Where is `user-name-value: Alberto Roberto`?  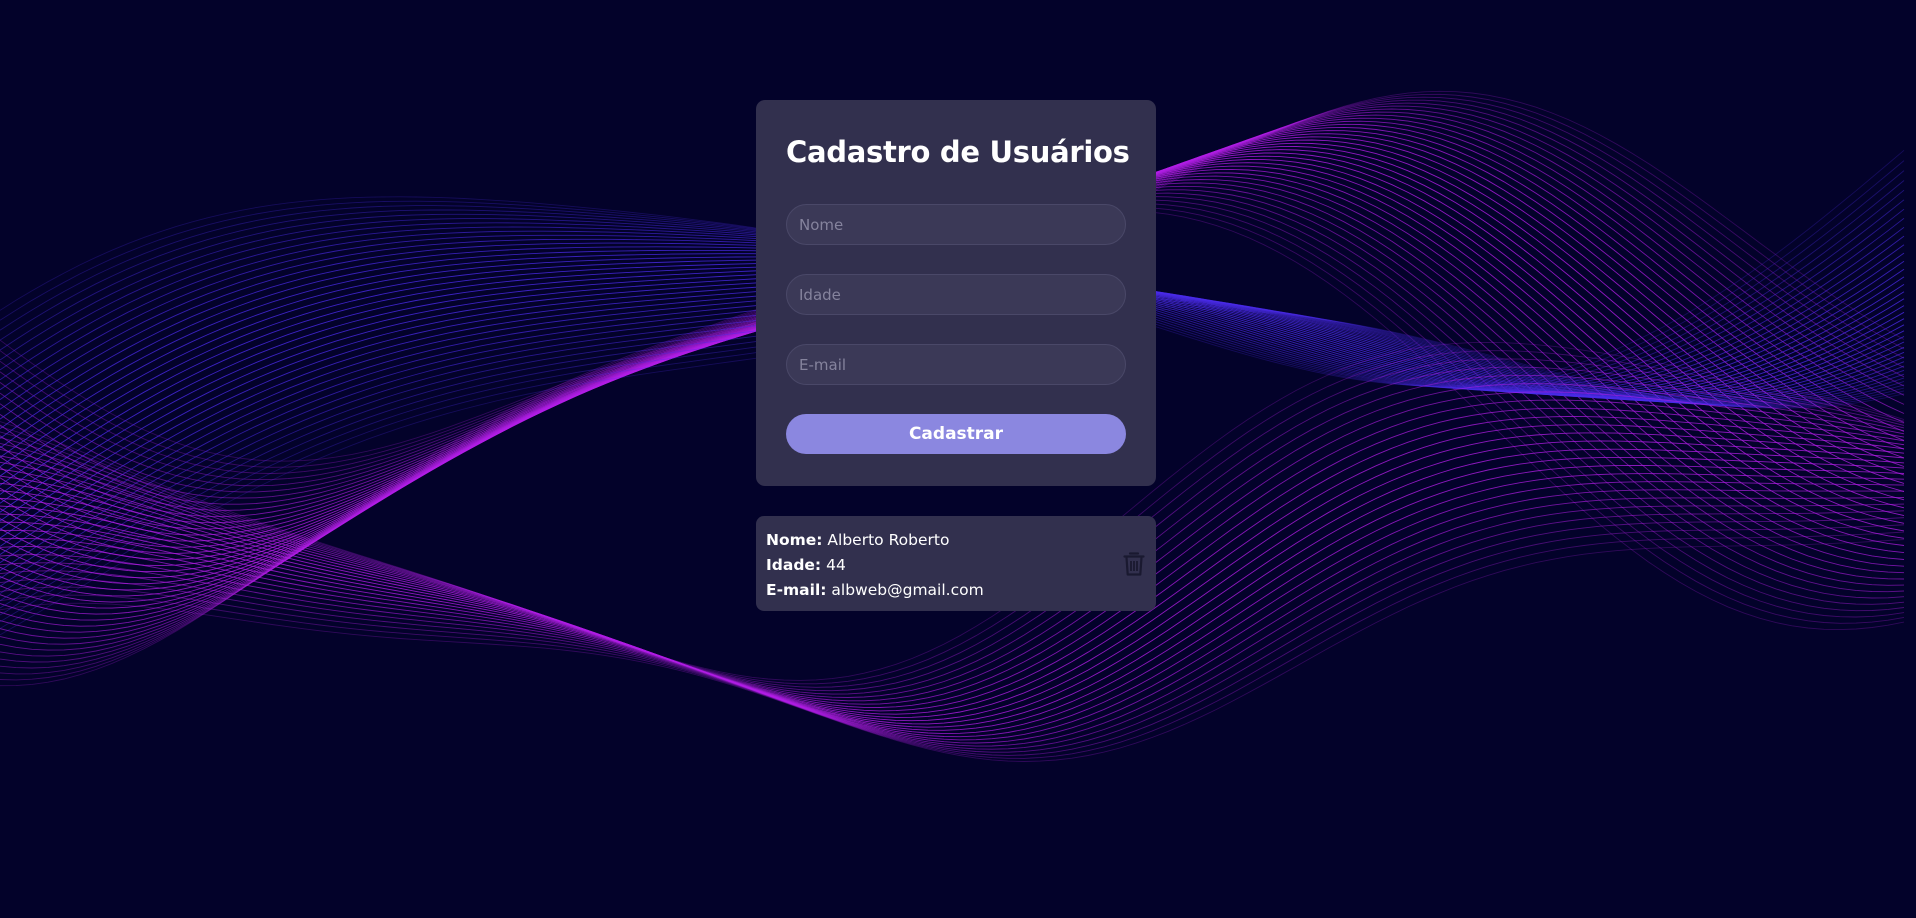
user-name-value: Alberto Roberto is located at coordinates (888, 540).